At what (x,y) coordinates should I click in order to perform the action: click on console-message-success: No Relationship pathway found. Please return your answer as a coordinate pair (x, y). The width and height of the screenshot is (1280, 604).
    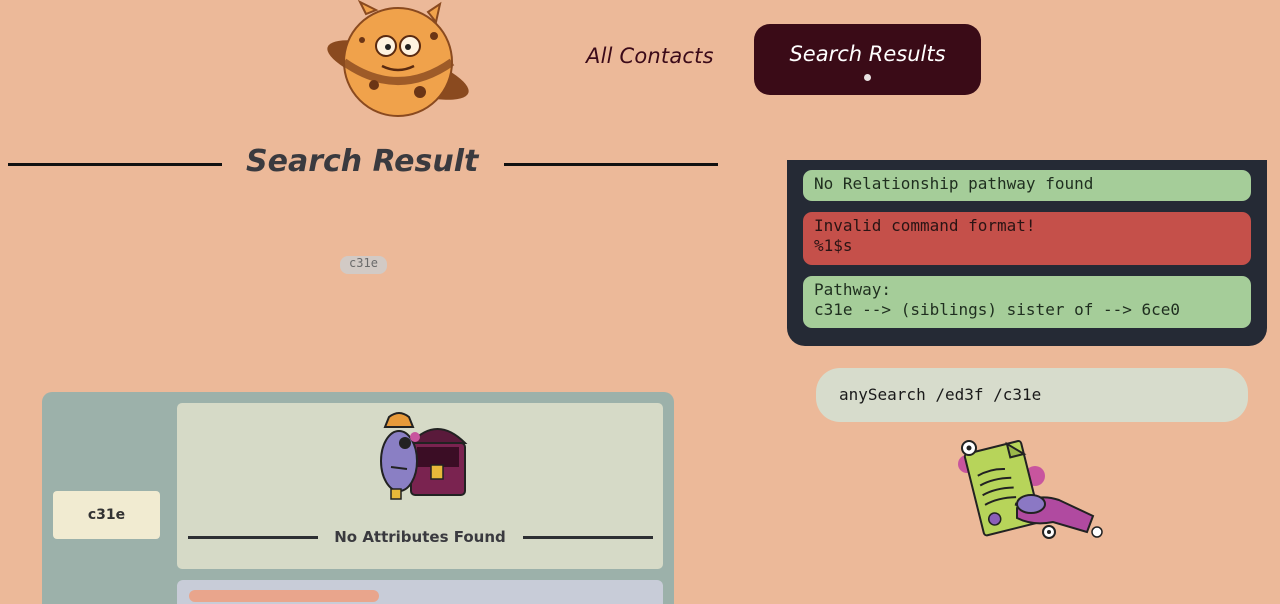
    Looking at the image, I should click on (1027, 185).